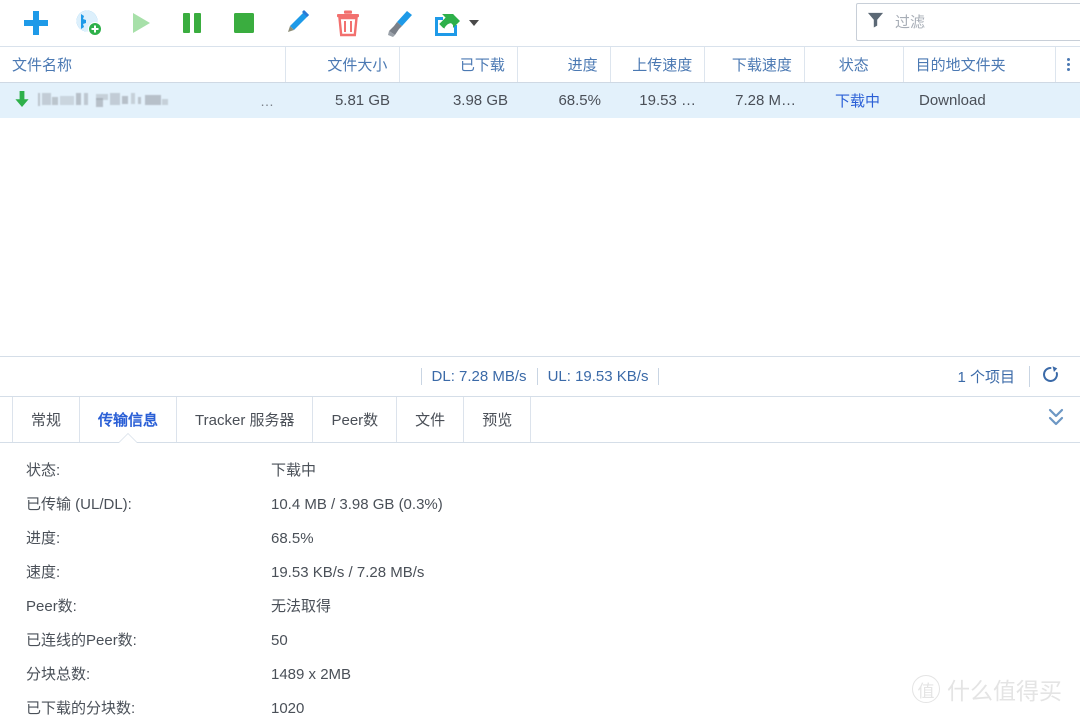 This screenshot has width=1080, height=720. What do you see at coordinates (362, 100) in the screenshot?
I see `cell-size: 5.81 GB` at bounding box center [362, 100].